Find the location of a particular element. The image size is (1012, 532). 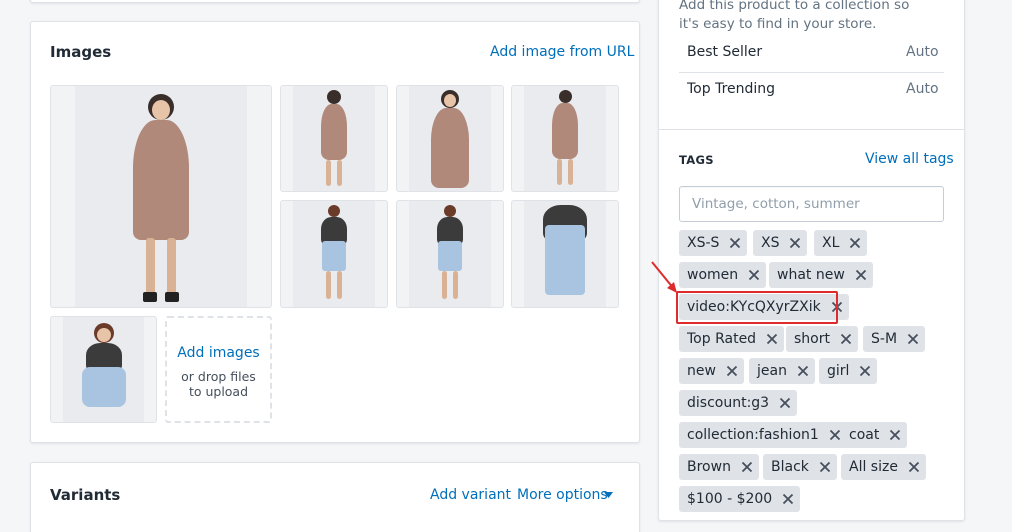

tag-chip: Brown is located at coordinates (719, 467).